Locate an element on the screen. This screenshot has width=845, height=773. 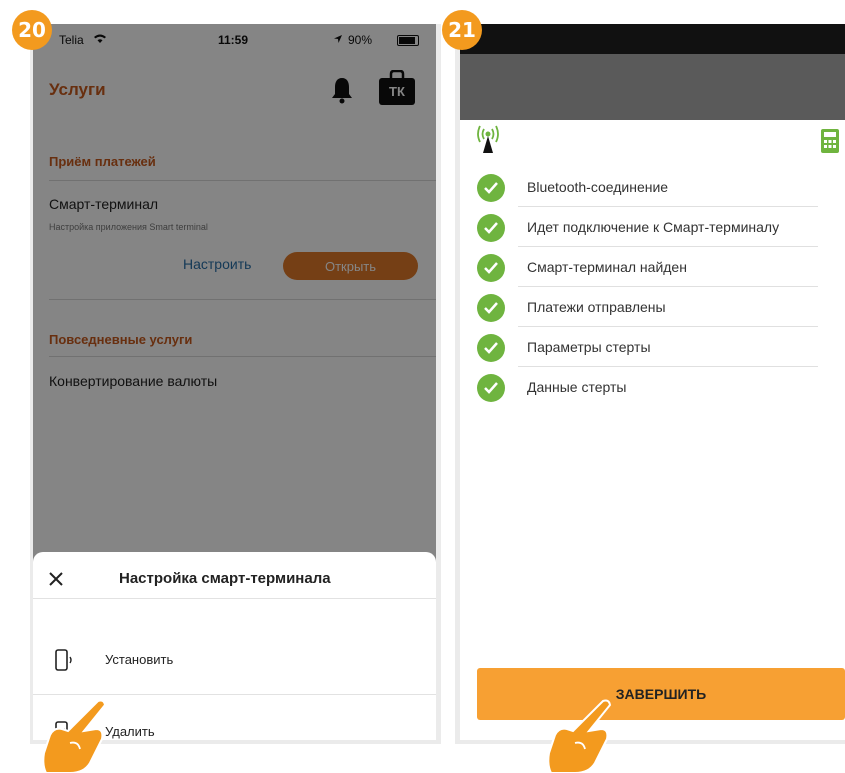
phone-signal-icon is located at coordinates (63, 660).